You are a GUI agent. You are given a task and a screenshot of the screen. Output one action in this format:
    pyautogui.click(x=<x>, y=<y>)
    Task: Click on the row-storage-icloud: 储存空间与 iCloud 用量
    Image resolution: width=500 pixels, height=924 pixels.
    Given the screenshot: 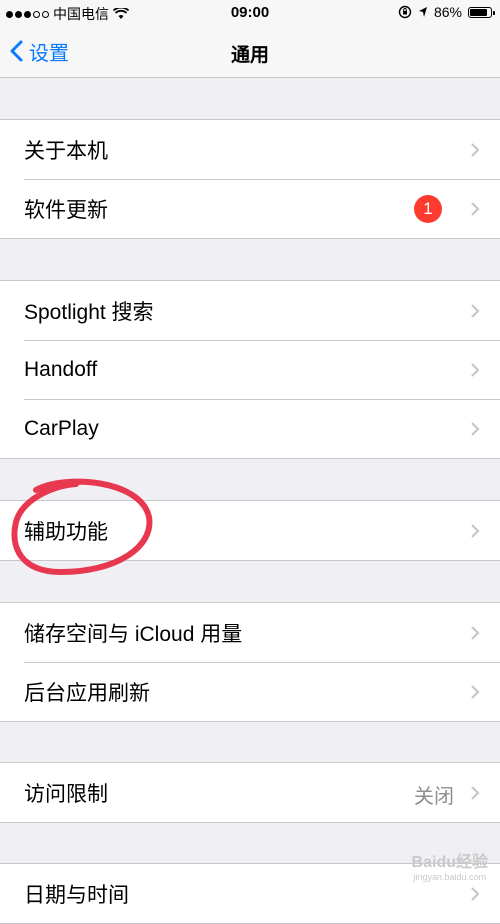 What is the action you would take?
    pyautogui.click(x=250, y=632)
    